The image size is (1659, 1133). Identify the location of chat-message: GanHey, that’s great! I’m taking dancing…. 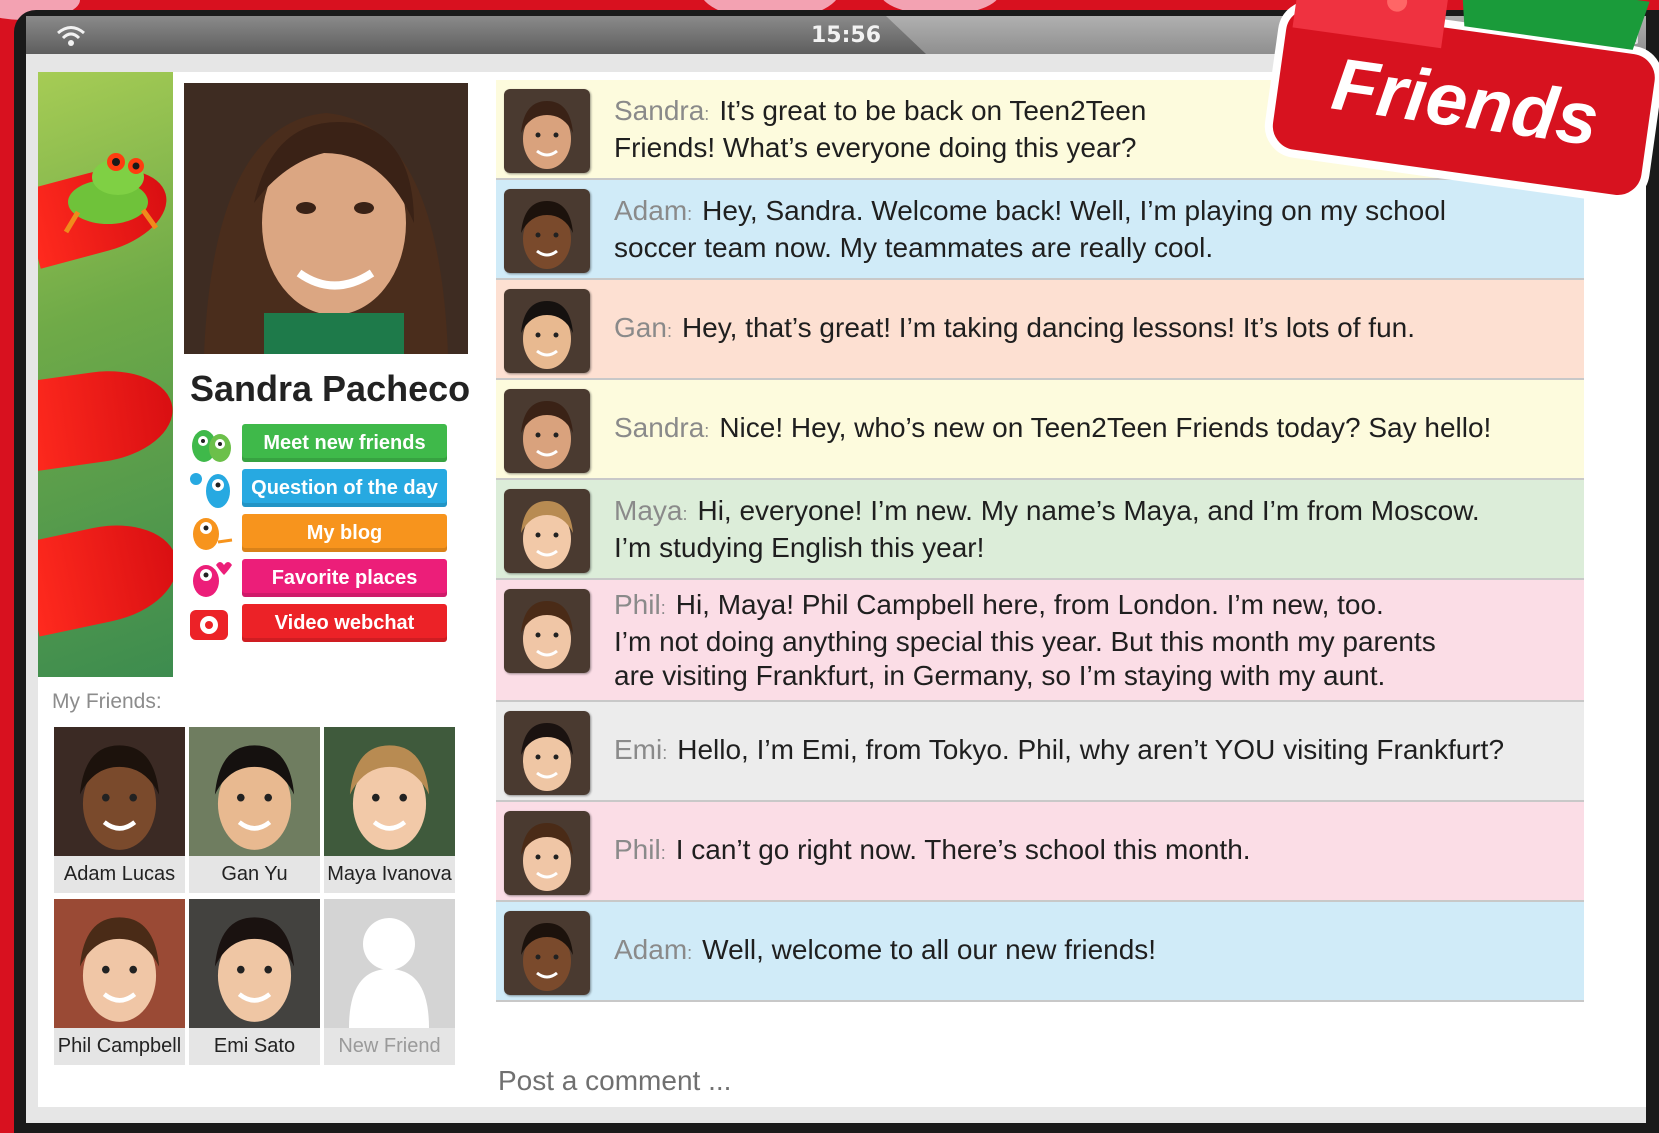
(1040, 330).